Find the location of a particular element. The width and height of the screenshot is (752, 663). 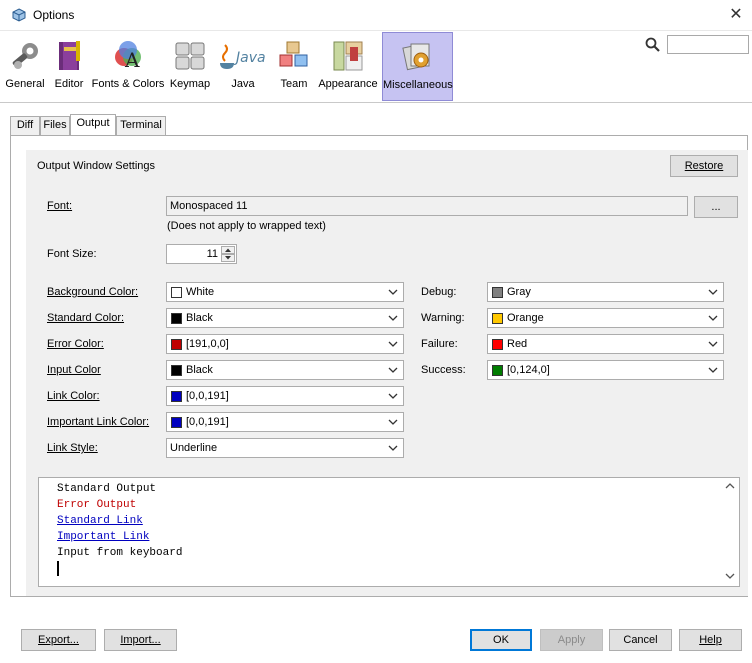

appearance-icon is located at coordinates (348, 56).